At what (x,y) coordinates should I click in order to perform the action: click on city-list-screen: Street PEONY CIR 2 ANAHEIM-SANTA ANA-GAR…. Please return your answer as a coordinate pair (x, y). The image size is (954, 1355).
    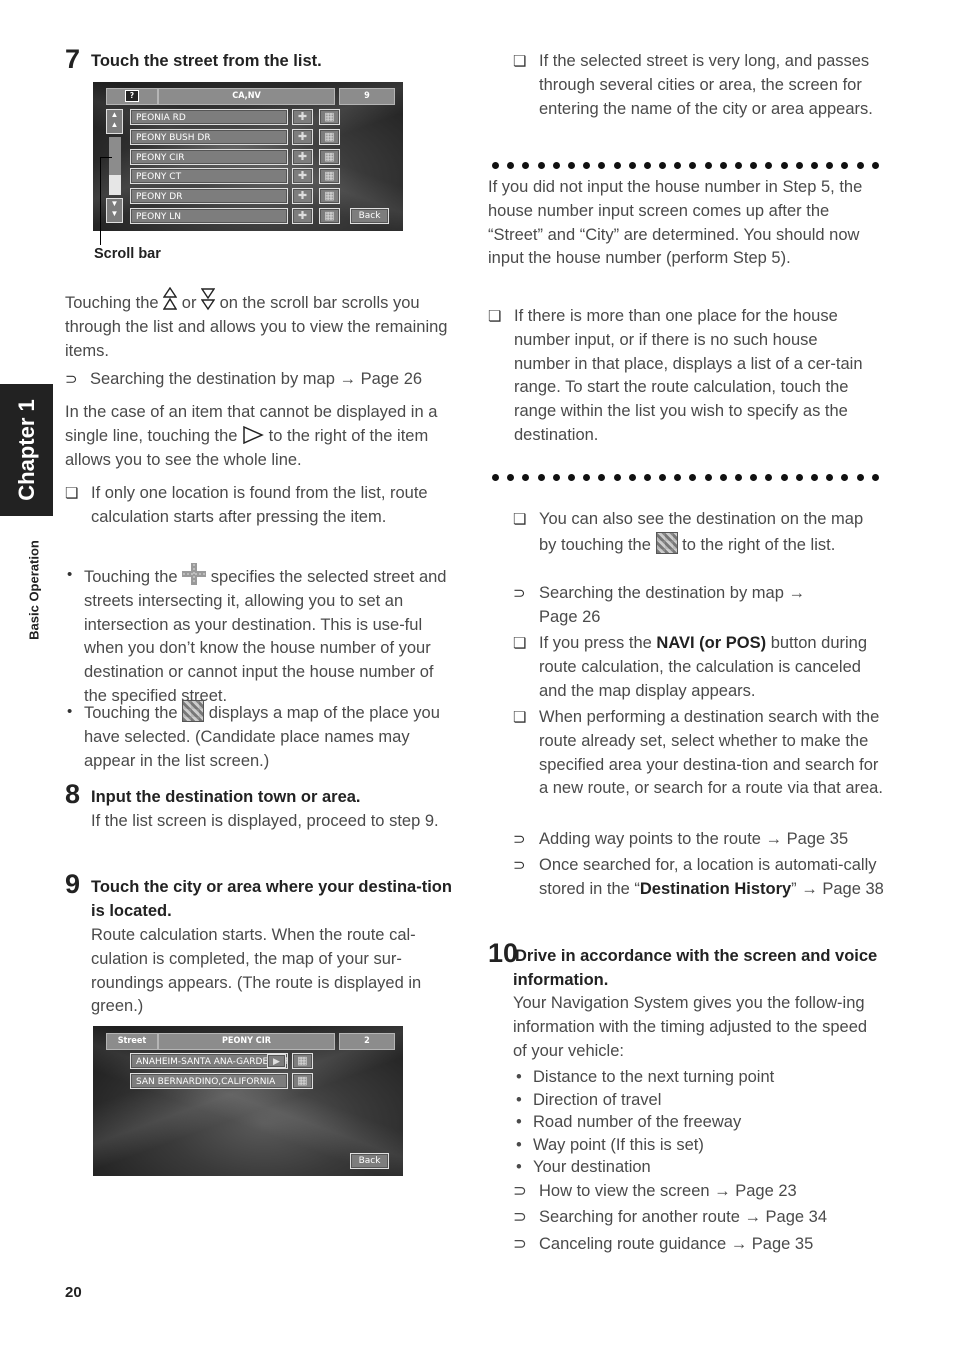
    Looking at the image, I should click on (248, 1101).